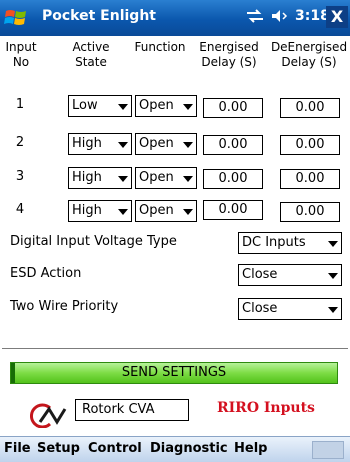  Describe the element at coordinates (132, 410) in the screenshot. I see `device-name-field: Rotork CVA` at that location.